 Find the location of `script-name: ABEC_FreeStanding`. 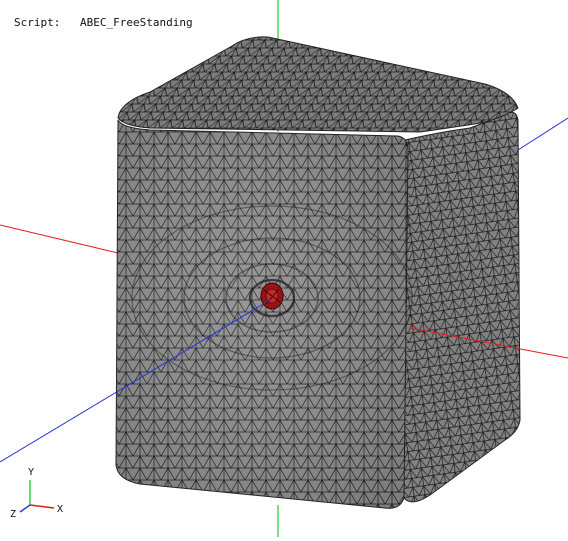

script-name: ABEC_FreeStanding is located at coordinates (136, 22).